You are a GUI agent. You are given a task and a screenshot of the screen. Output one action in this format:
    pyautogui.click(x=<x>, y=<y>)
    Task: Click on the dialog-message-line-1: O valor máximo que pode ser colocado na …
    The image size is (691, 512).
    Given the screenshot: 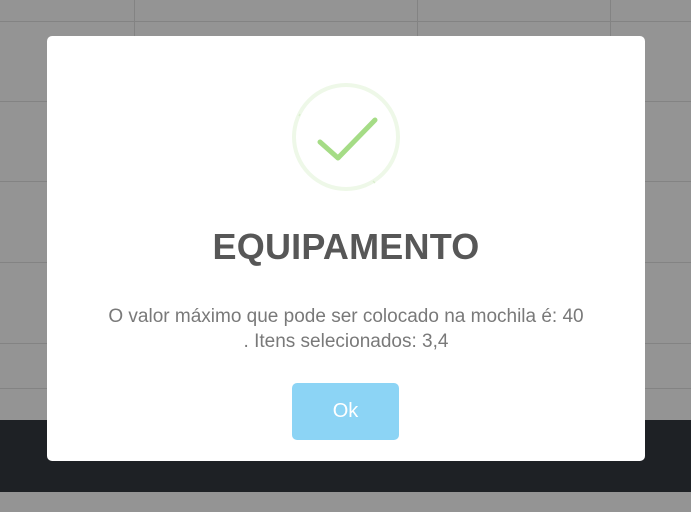 What is the action you would take?
    pyautogui.click(x=346, y=316)
    